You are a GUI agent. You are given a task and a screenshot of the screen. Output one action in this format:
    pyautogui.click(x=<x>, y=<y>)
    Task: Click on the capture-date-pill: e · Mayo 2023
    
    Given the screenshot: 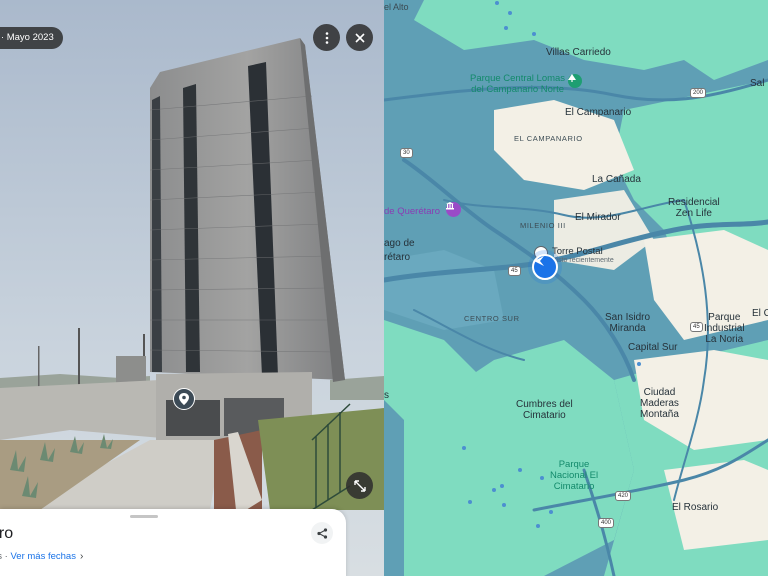 What is the action you would take?
    pyautogui.click(x=31, y=38)
    